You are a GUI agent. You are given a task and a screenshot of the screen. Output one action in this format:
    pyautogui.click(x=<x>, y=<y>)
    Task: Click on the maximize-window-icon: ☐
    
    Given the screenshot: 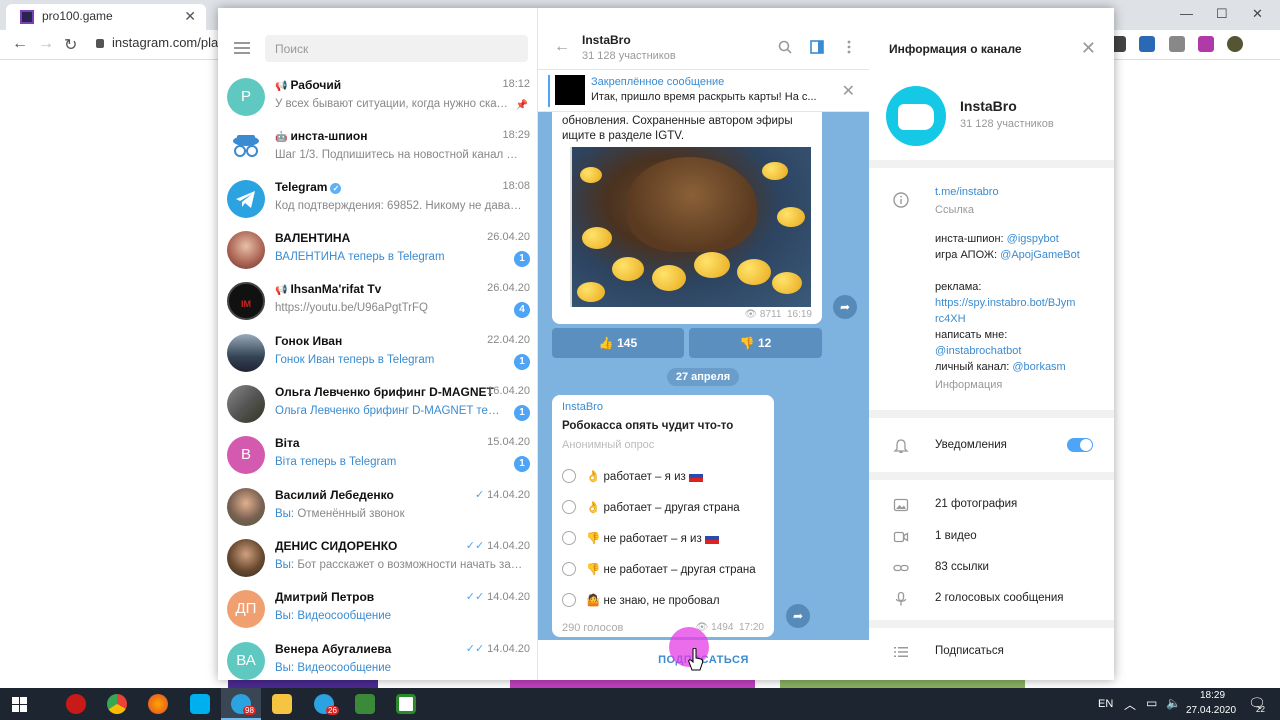 What is the action you would take?
    pyautogui.click(x=1222, y=14)
    